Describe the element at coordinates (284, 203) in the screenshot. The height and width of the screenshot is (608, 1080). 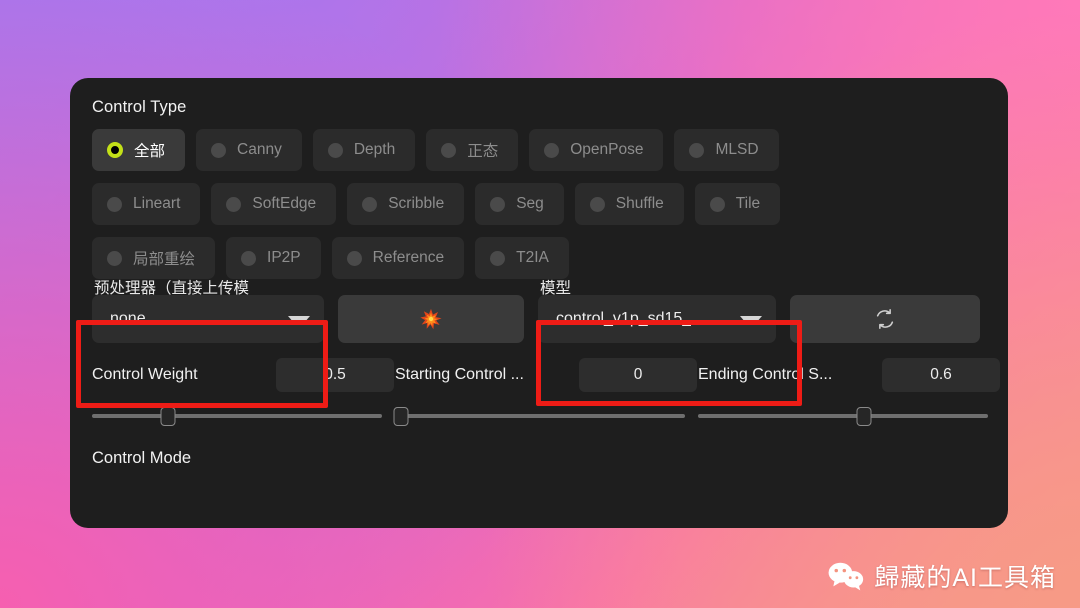
I see `control-type-label: SoftEdge` at that location.